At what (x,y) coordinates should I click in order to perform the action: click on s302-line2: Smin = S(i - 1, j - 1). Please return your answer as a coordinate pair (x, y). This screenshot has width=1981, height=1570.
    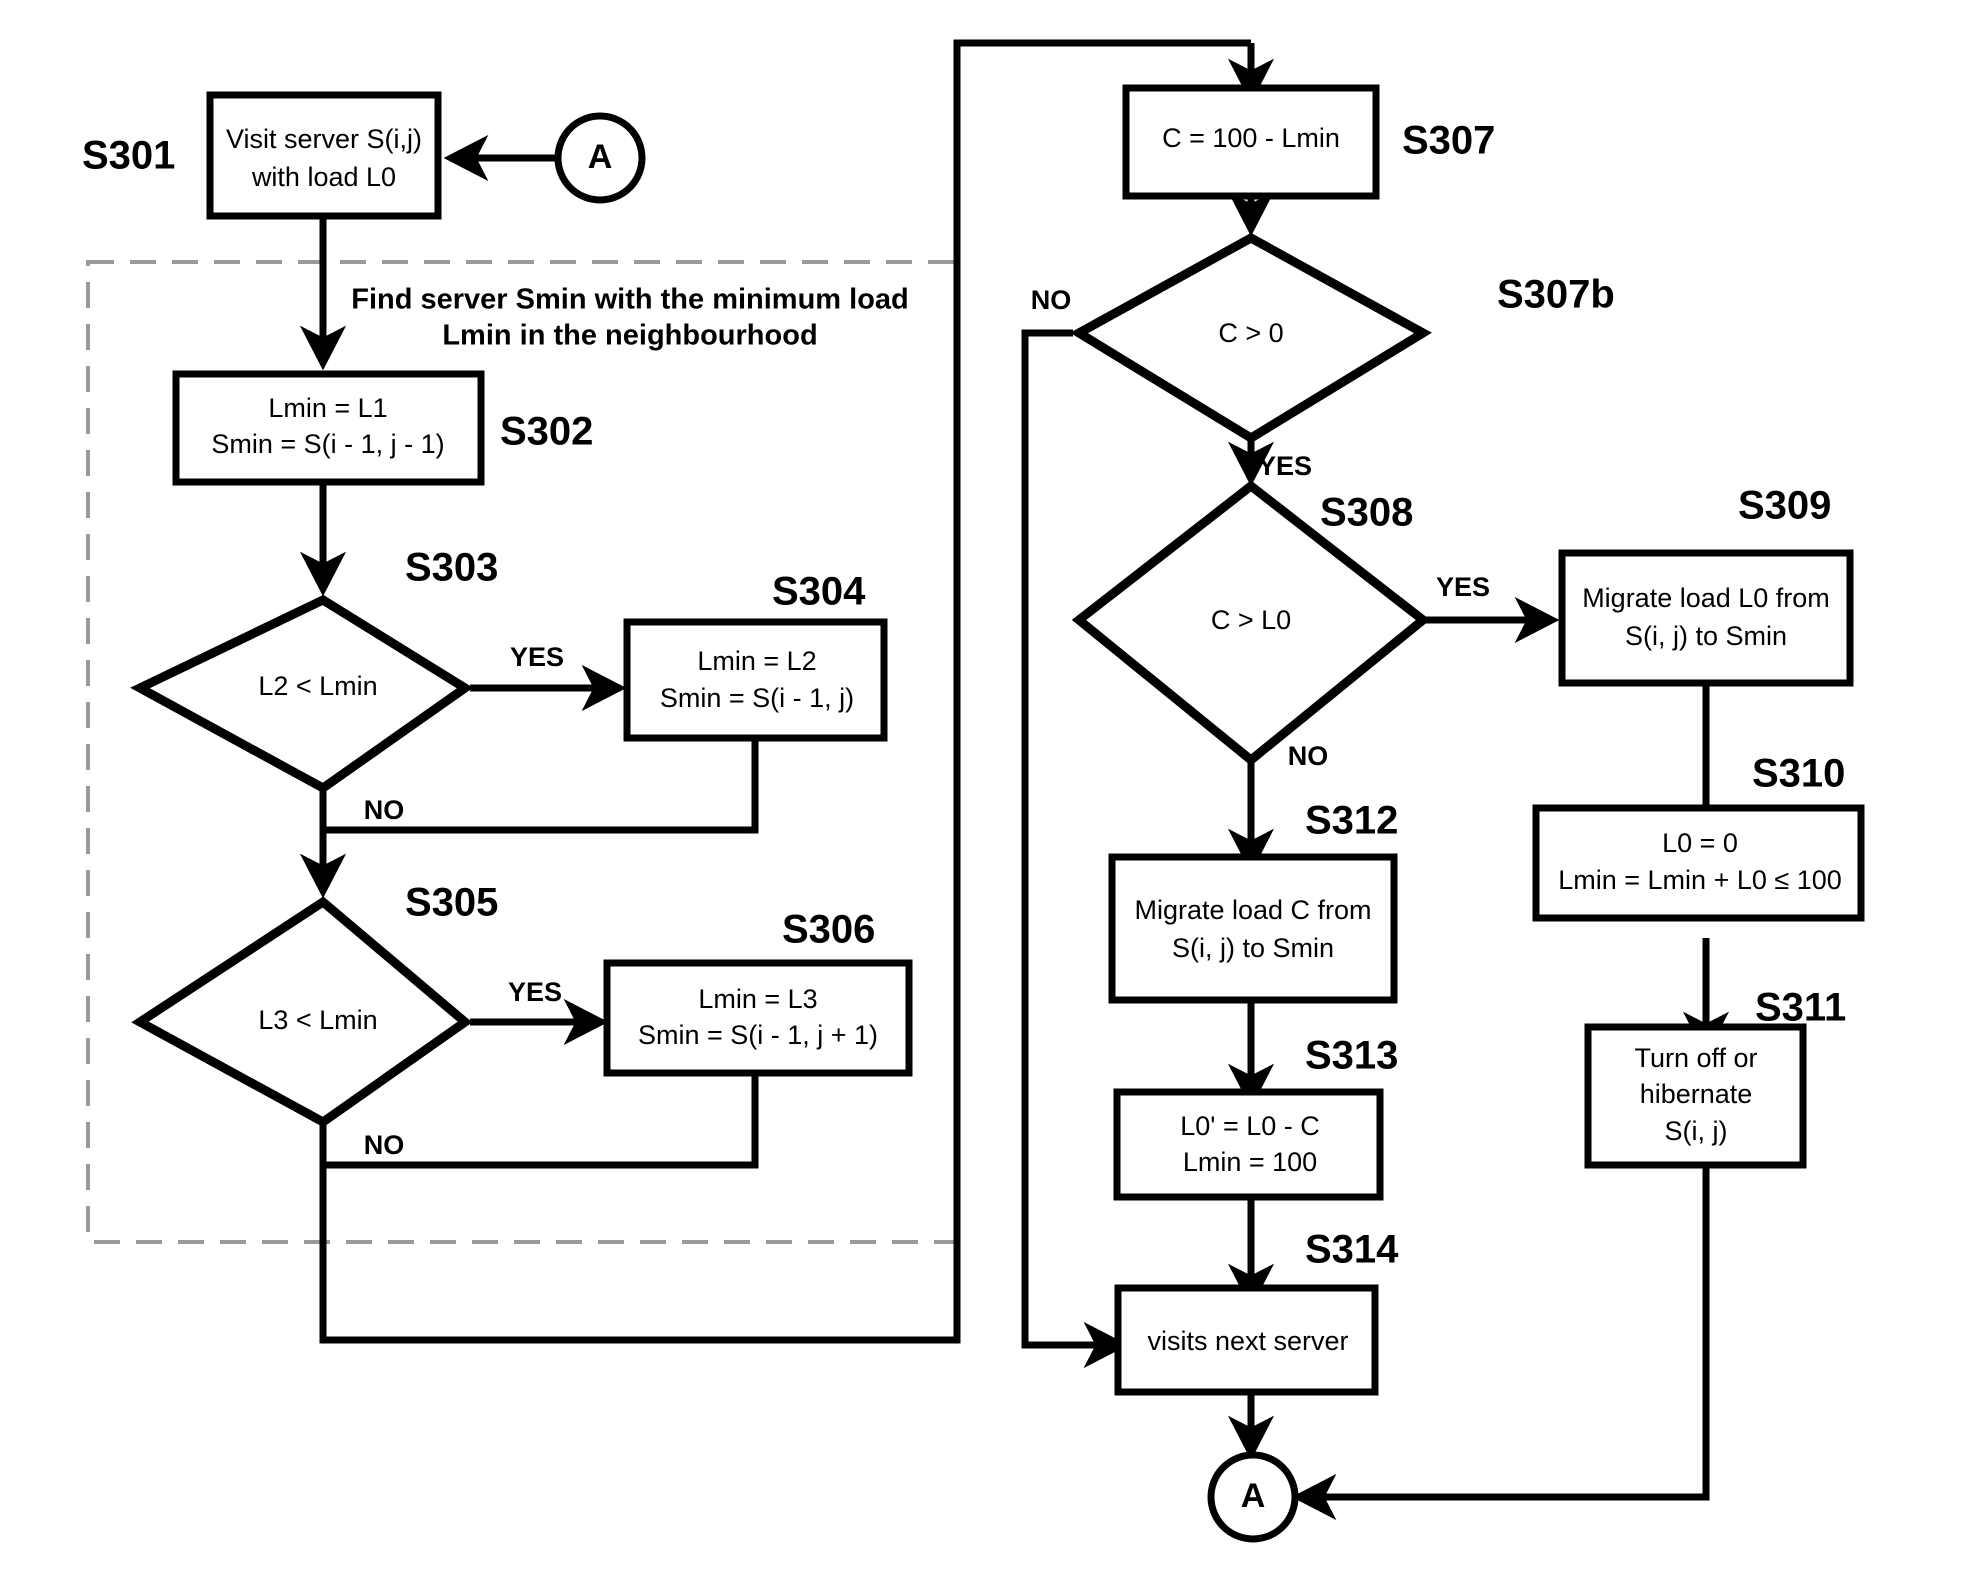
    Looking at the image, I should click on (327, 444).